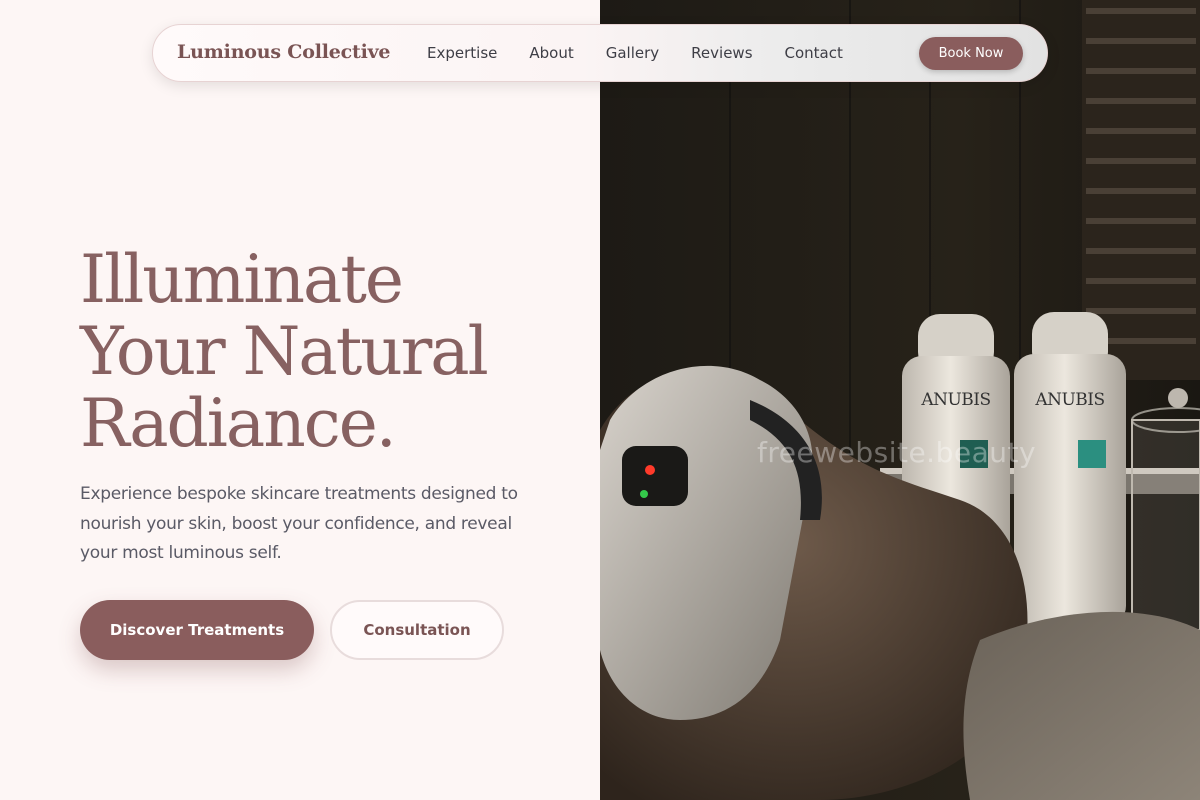  Describe the element at coordinates (814, 53) in the screenshot. I see `nav-item-contact: Contact` at that location.